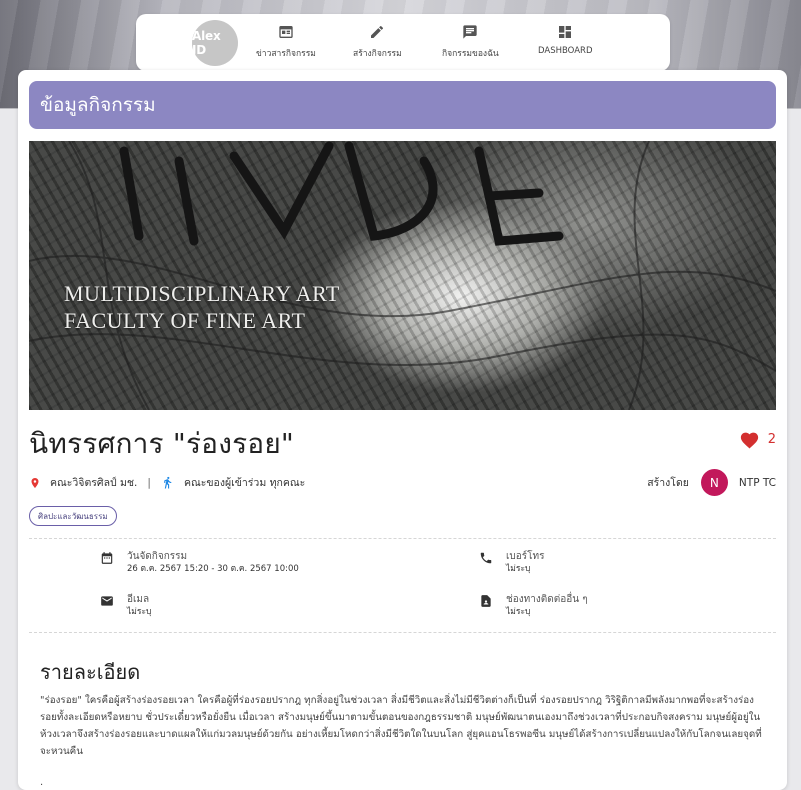 The width and height of the screenshot is (801, 790). Describe the element at coordinates (213, 569) in the screenshot. I see `date-value: 26 ต.ค. 2567 15:20 - 30 ต.ค. 2567 10:00` at that location.